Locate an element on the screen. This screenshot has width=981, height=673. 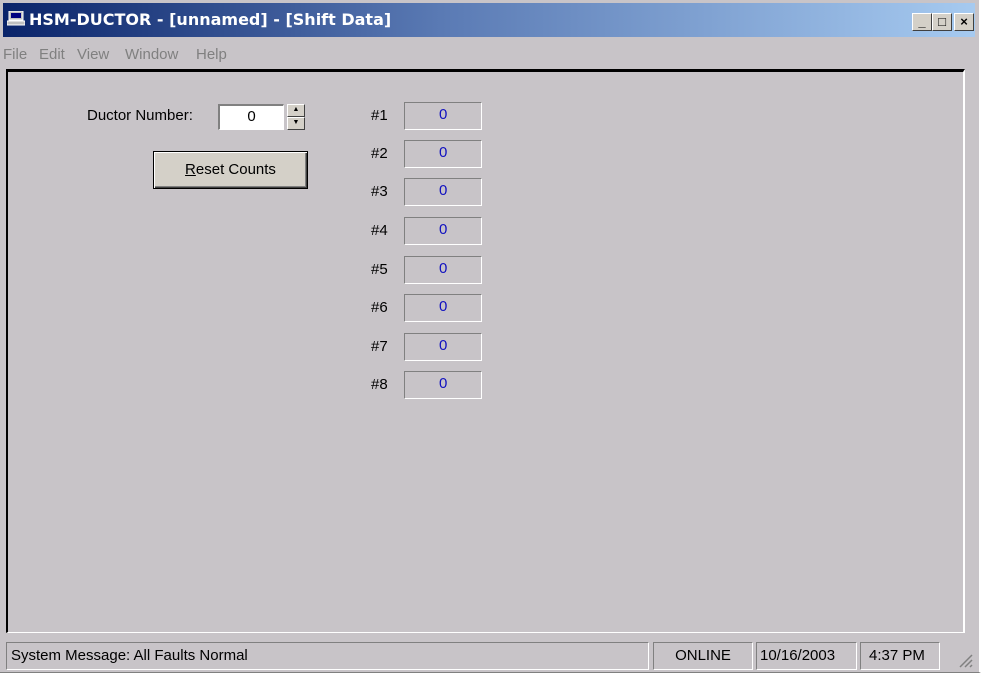
count-label-1: #1 is located at coordinates (379, 115).